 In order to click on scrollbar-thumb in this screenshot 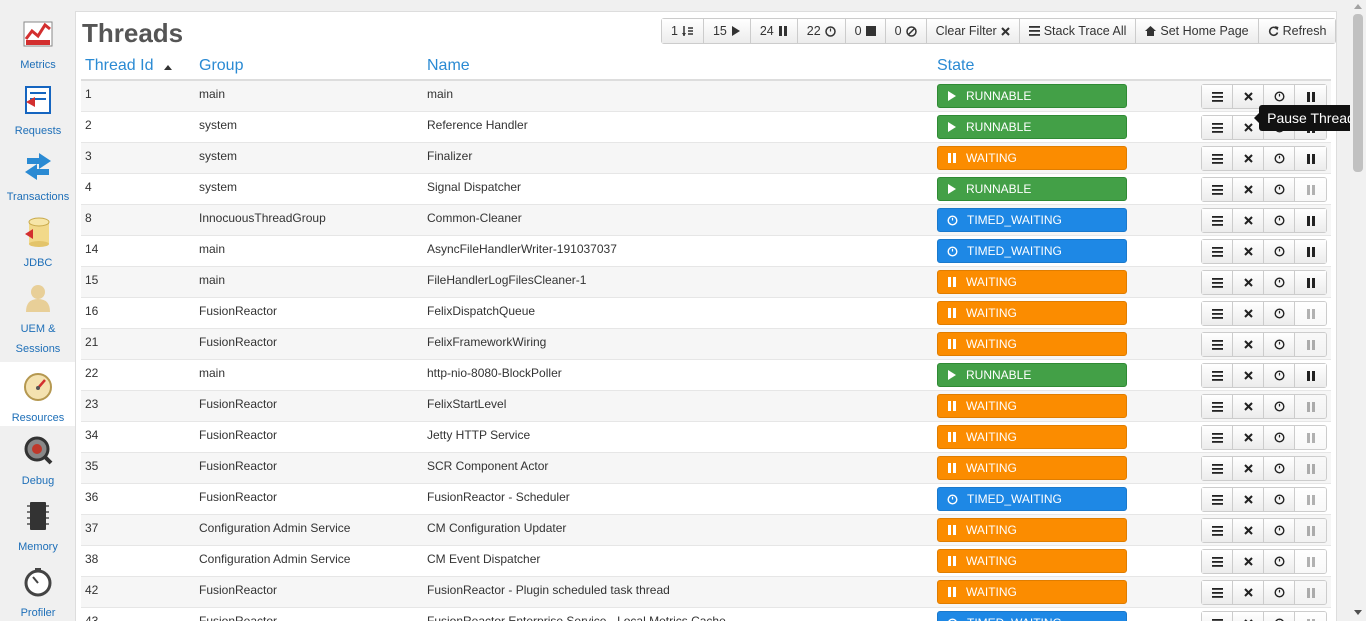, I will do `click(1358, 93)`.